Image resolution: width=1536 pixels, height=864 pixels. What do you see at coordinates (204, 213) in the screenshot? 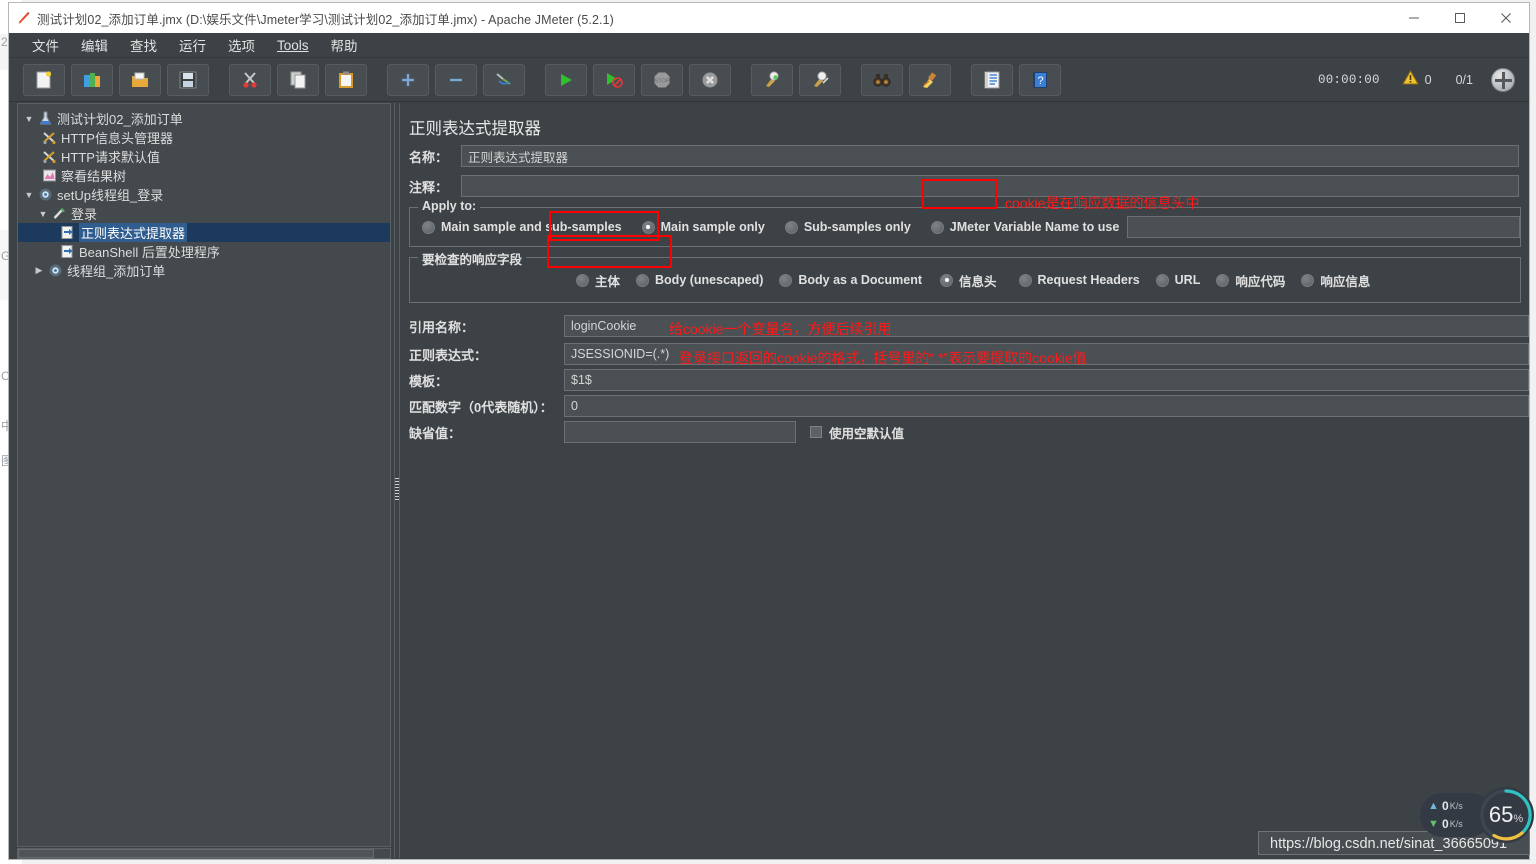
I see `tree-node-login-sampler: ▼ 登录` at bounding box center [204, 213].